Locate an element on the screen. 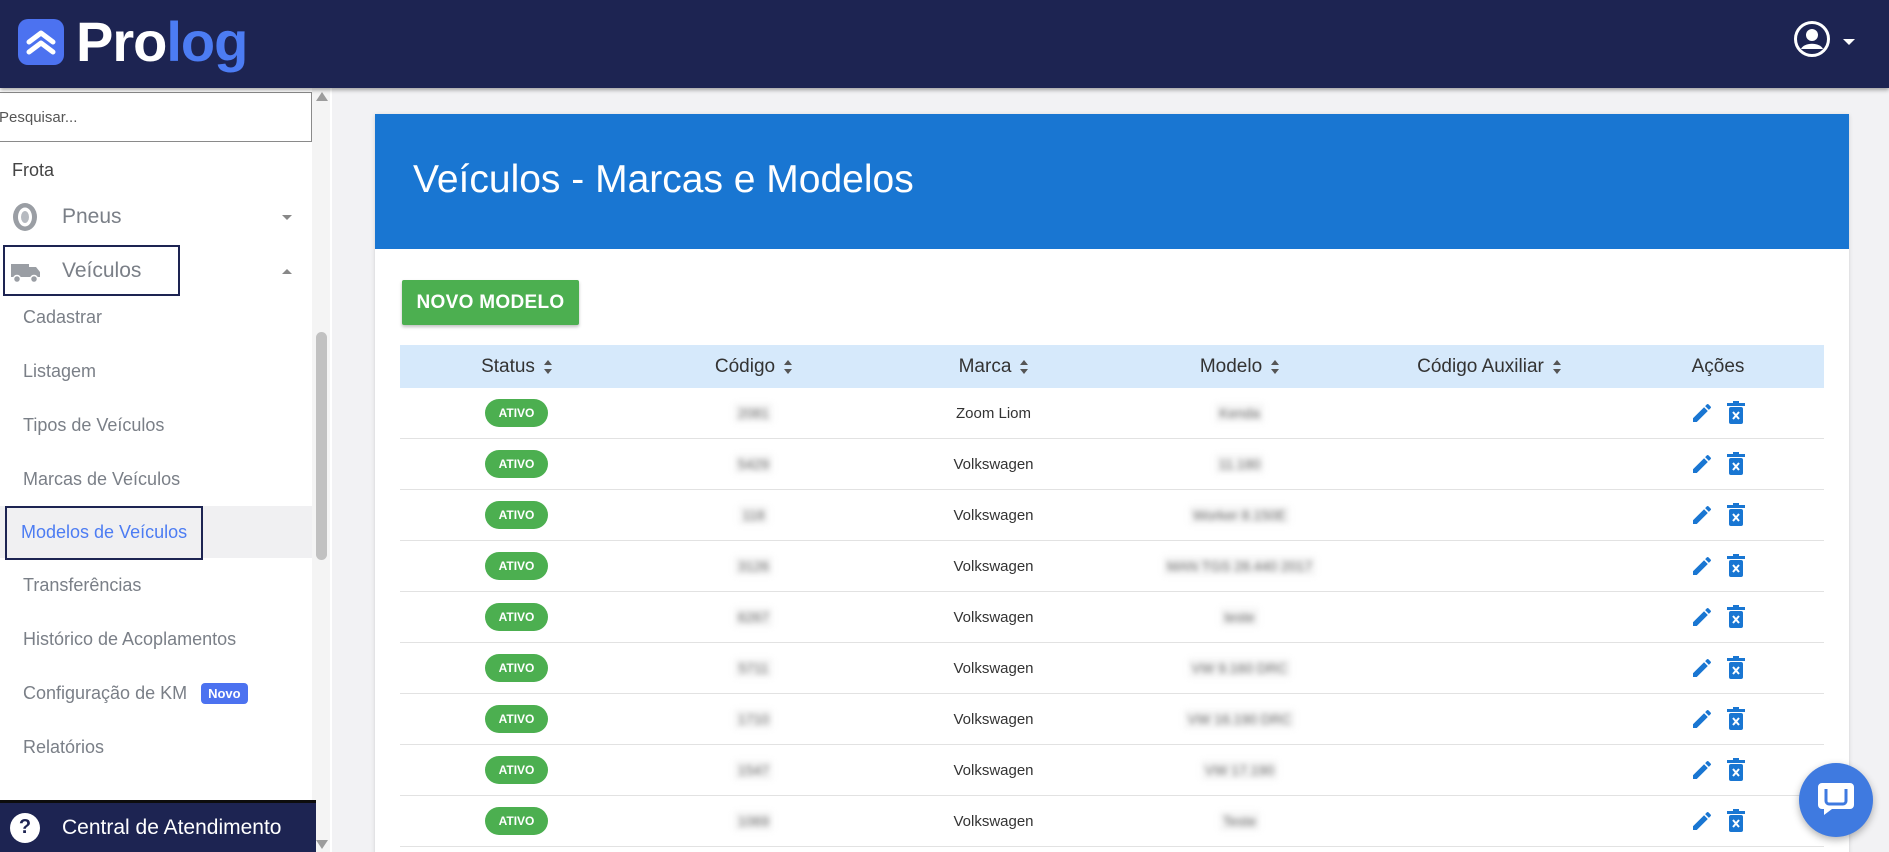 The width and height of the screenshot is (1889, 852). sidebar-item-label: Histórico de Acoplamentos is located at coordinates (130, 638).